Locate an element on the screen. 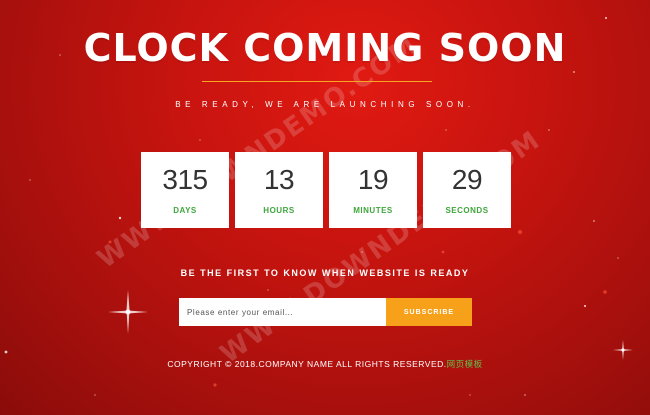 This screenshot has width=650, height=415. countdown-seconds: 29 SECONDS is located at coordinates (467, 190).